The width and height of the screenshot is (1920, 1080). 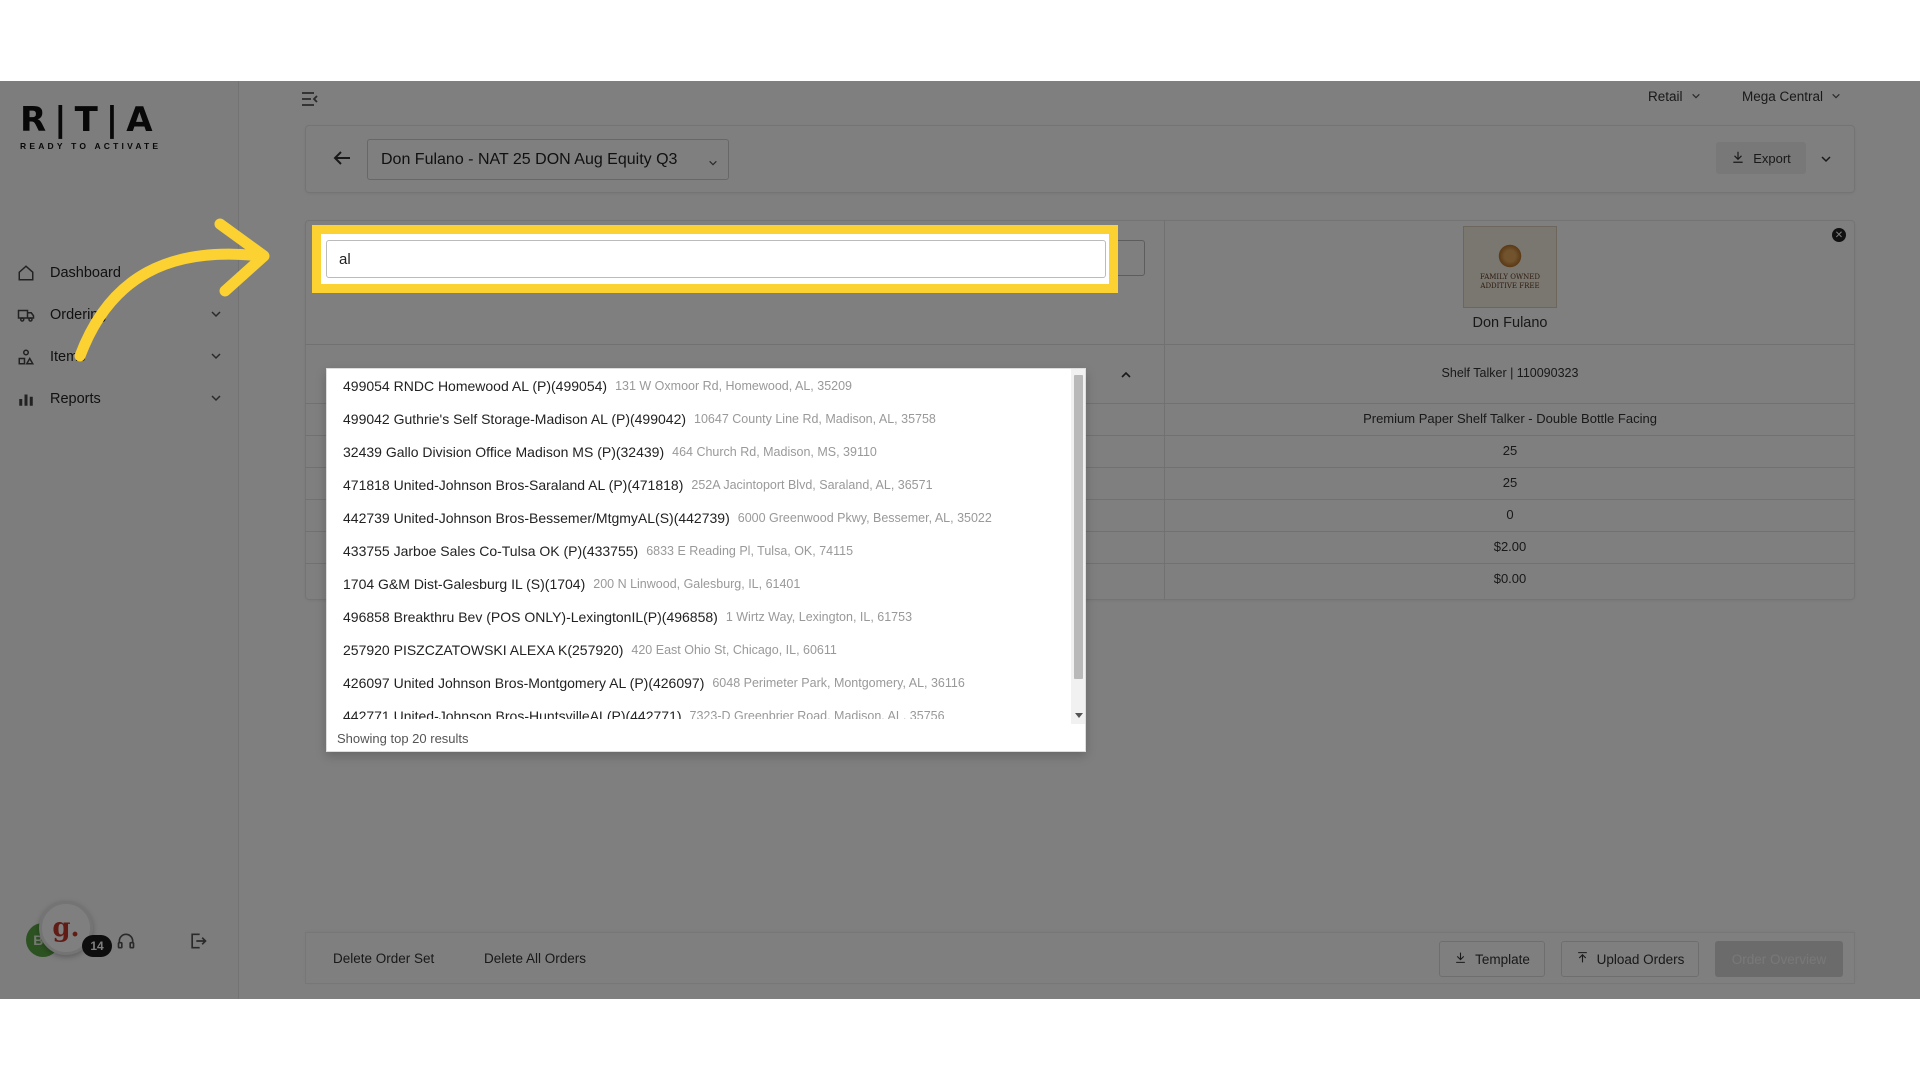 What do you see at coordinates (734, 385) in the screenshot?
I see `result-address: 131 W Oxmoor Rd, Homewood, AL, 35209` at bounding box center [734, 385].